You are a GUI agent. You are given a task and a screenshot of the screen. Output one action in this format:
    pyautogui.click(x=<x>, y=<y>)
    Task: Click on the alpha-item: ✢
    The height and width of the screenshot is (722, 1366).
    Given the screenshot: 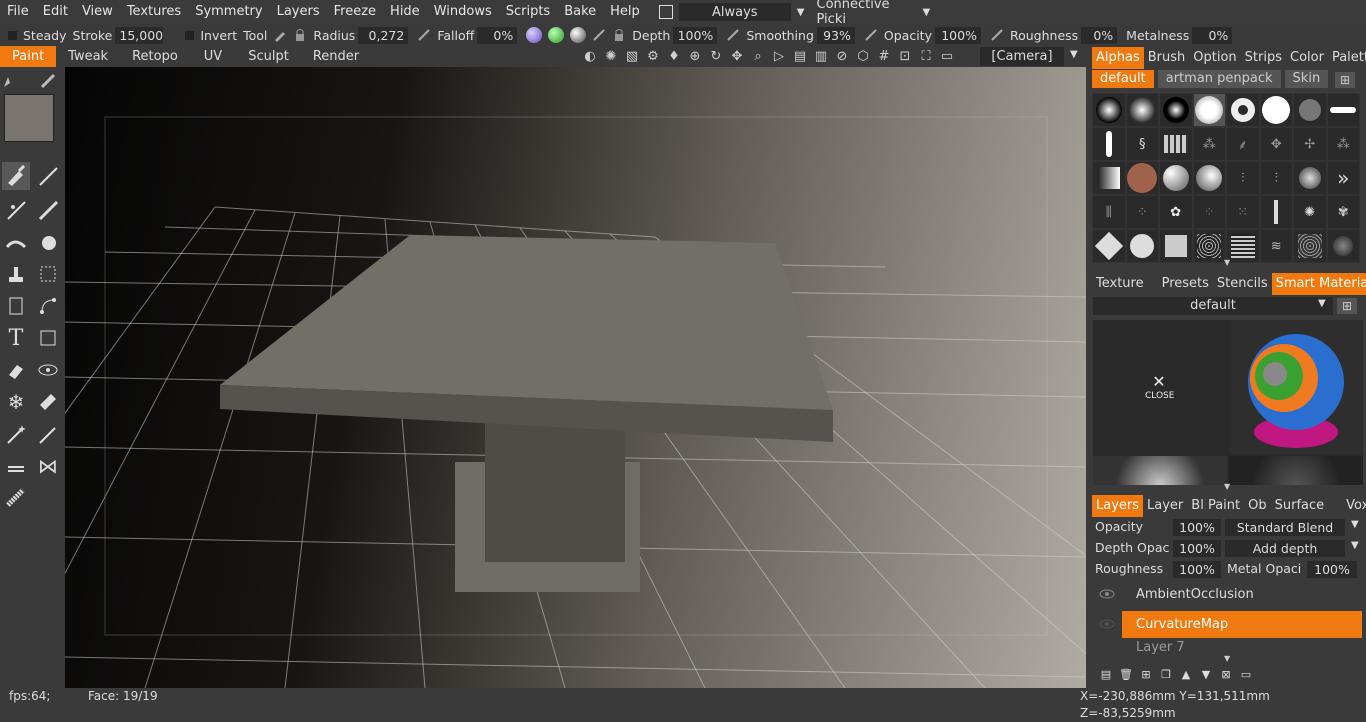 What is the action you would take?
    pyautogui.click(x=1310, y=144)
    